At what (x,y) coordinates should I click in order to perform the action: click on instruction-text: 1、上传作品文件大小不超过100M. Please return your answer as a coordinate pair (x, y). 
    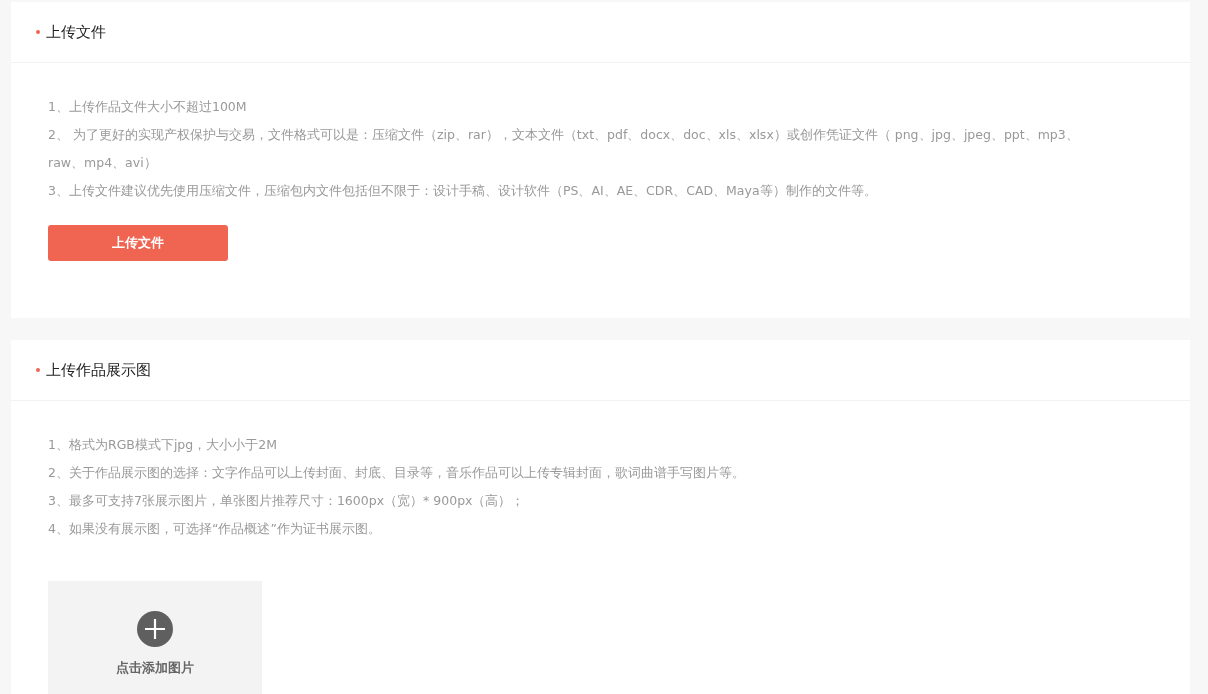
    Looking at the image, I should click on (148, 107).